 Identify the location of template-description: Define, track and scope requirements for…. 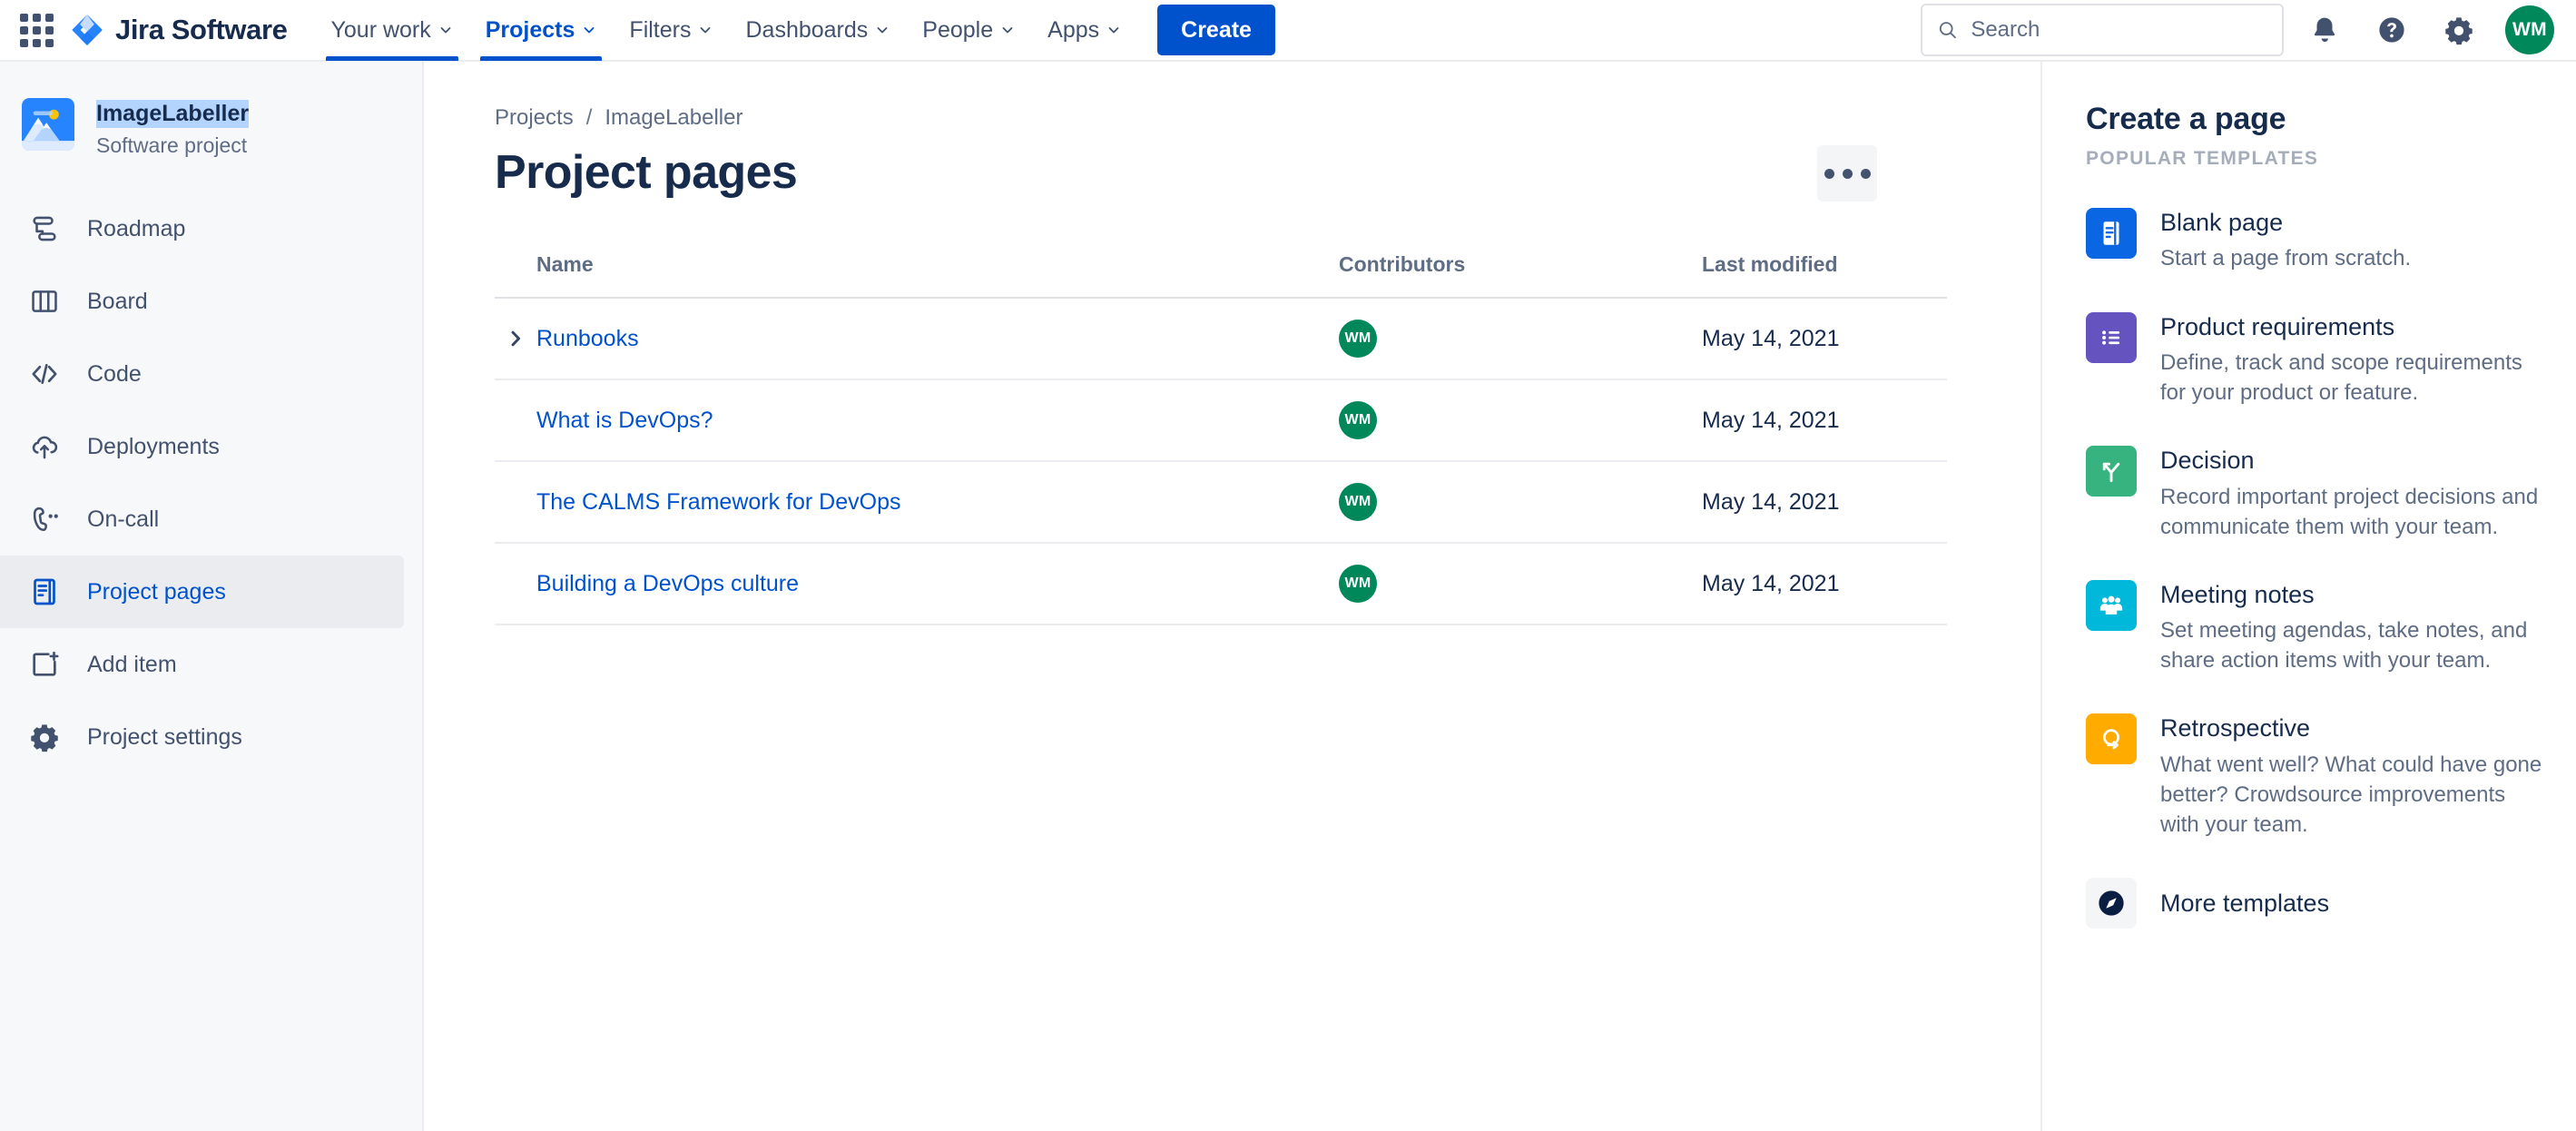
(2341, 377).